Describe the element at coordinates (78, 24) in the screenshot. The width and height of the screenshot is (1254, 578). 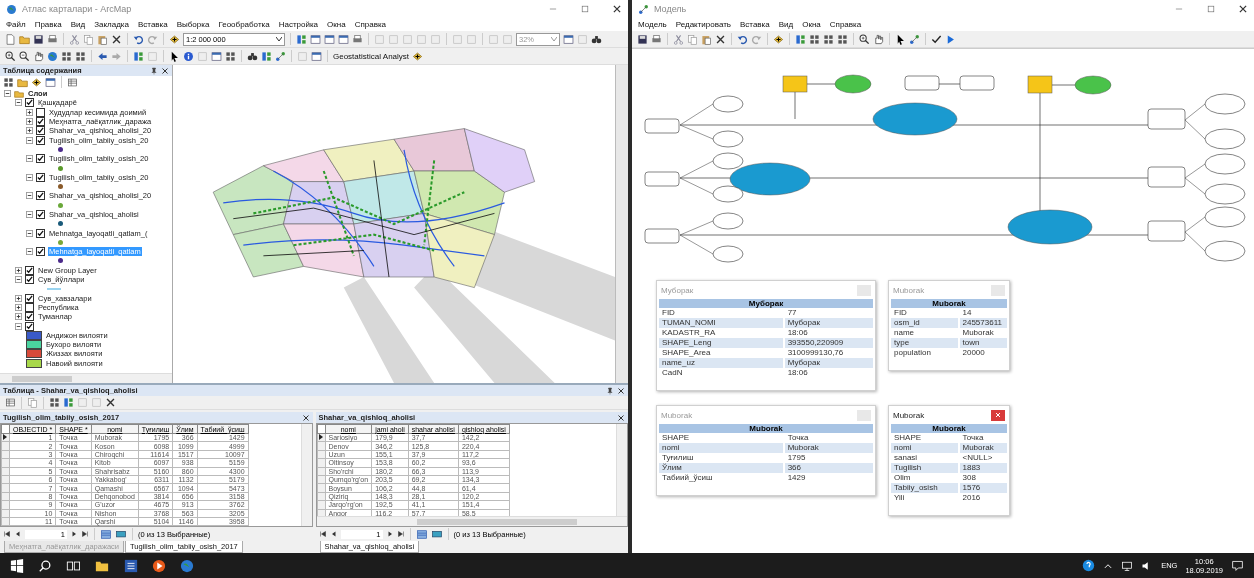
I see `menu-item: Вид` at that location.